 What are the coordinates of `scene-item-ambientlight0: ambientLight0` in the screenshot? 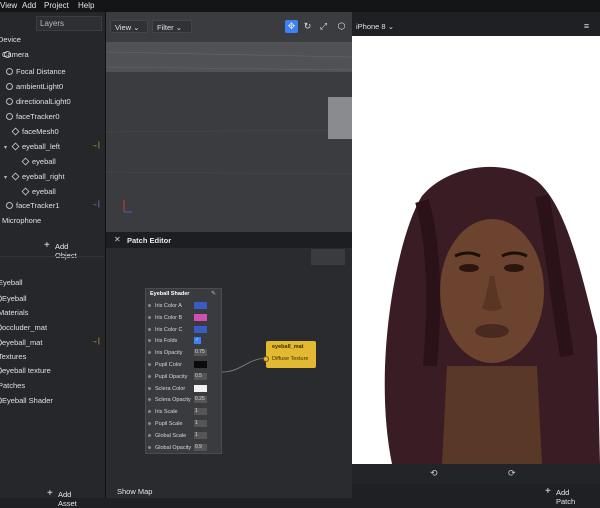 It's located at (52, 87).